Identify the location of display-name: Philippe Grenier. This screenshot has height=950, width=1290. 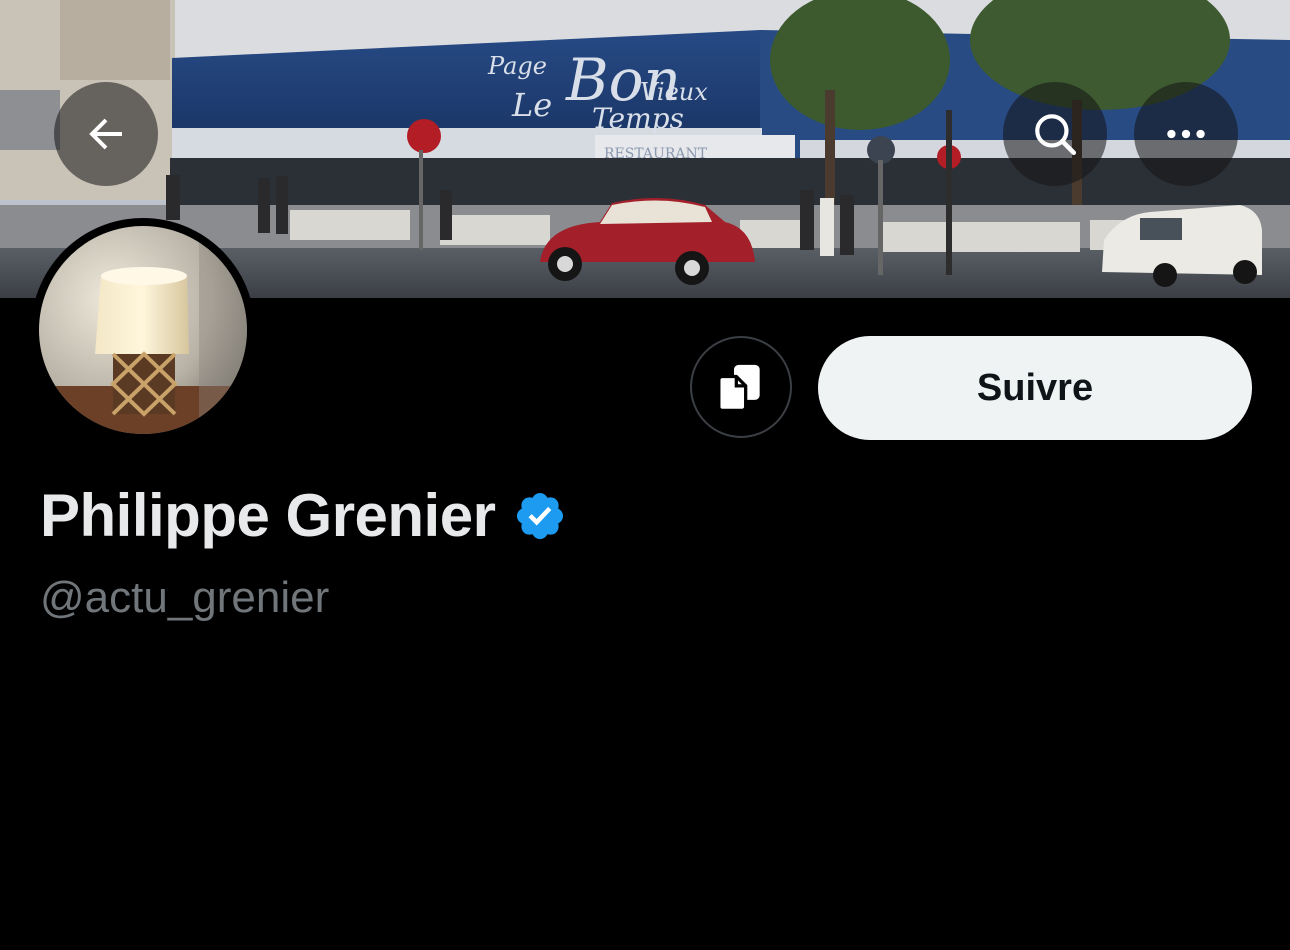
(268, 515).